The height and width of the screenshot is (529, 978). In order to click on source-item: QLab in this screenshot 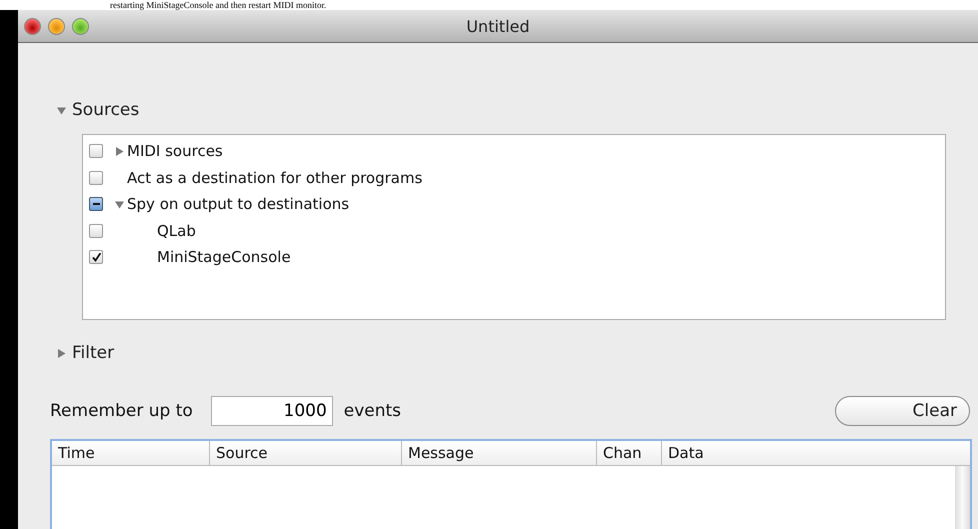, I will do `click(176, 231)`.